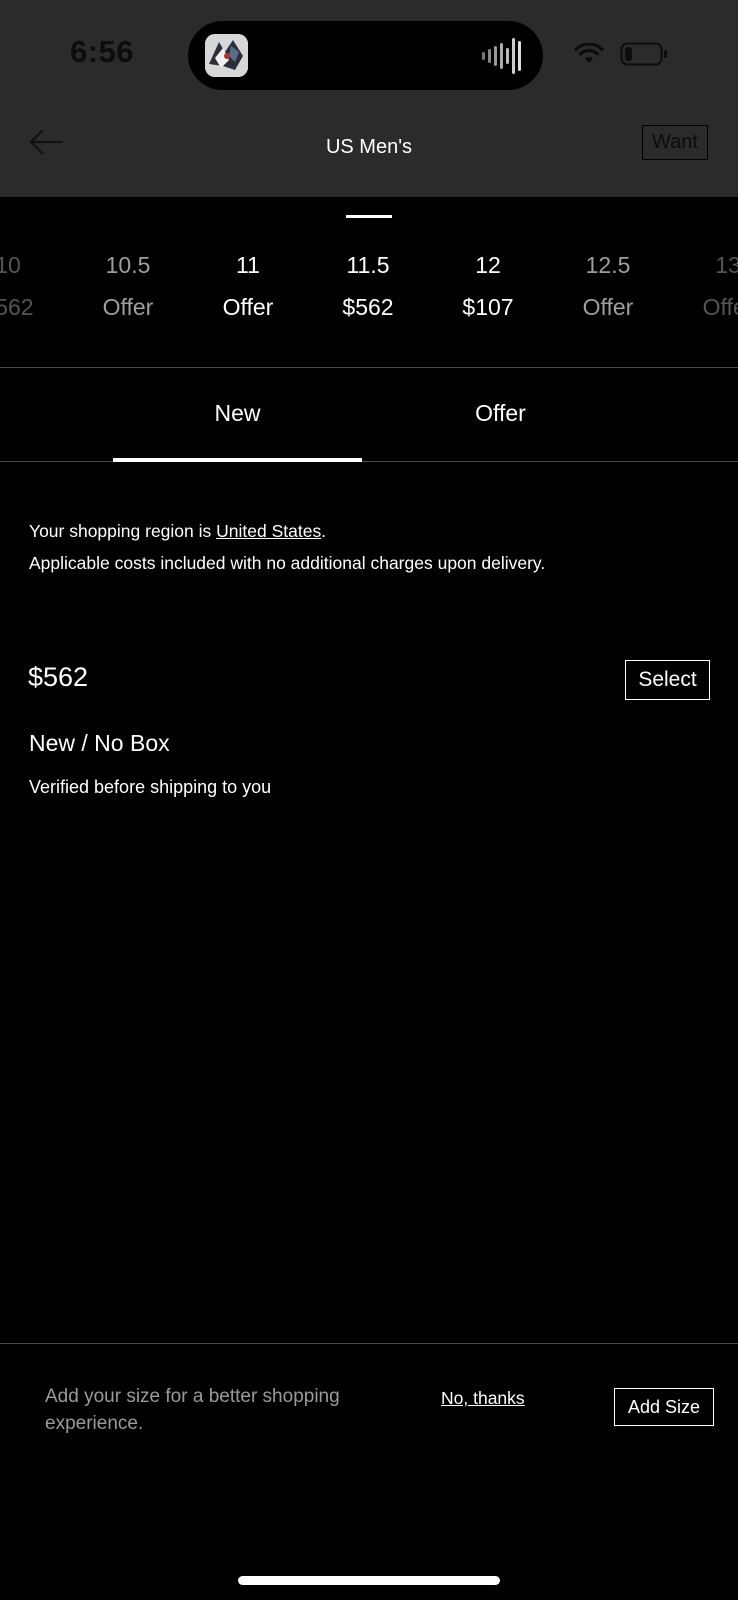  I want to click on size-option-selected: 11.5 $562, so click(368, 286).